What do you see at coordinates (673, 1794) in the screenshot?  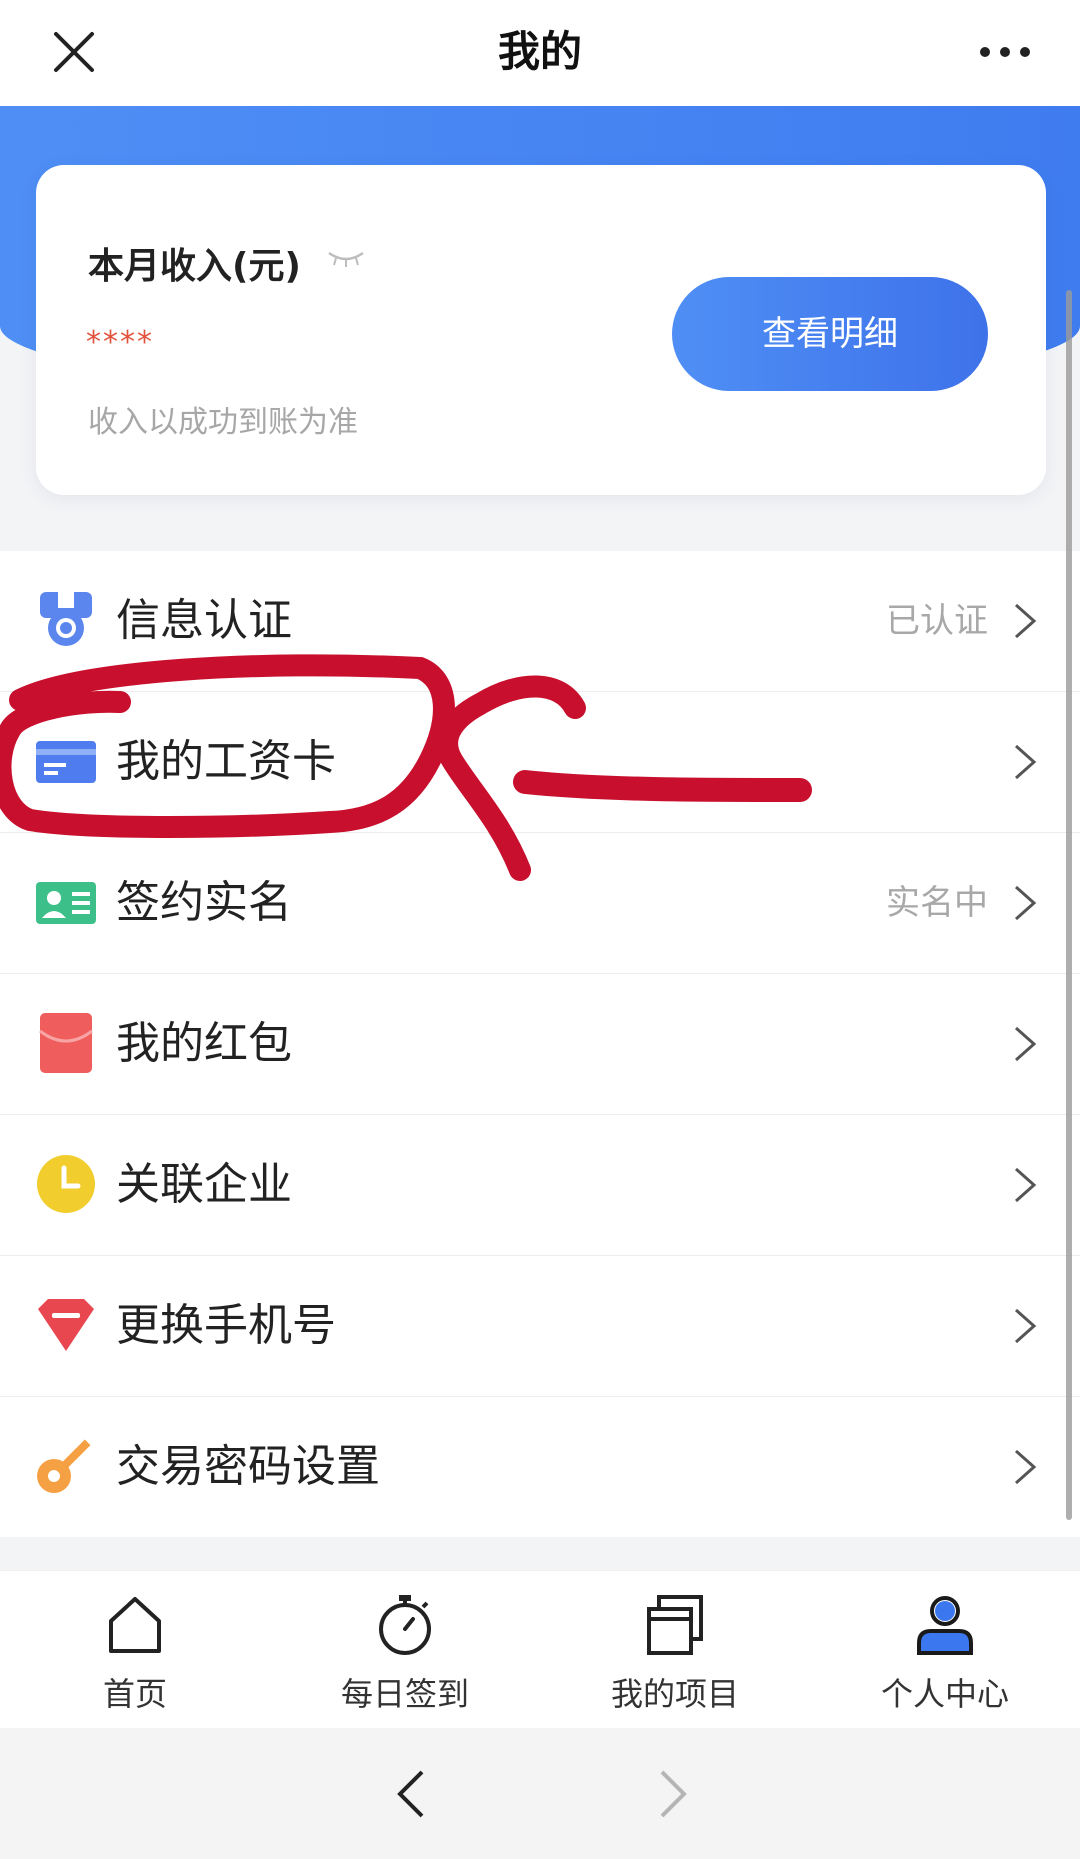 I see `forward-arrow-icon` at bounding box center [673, 1794].